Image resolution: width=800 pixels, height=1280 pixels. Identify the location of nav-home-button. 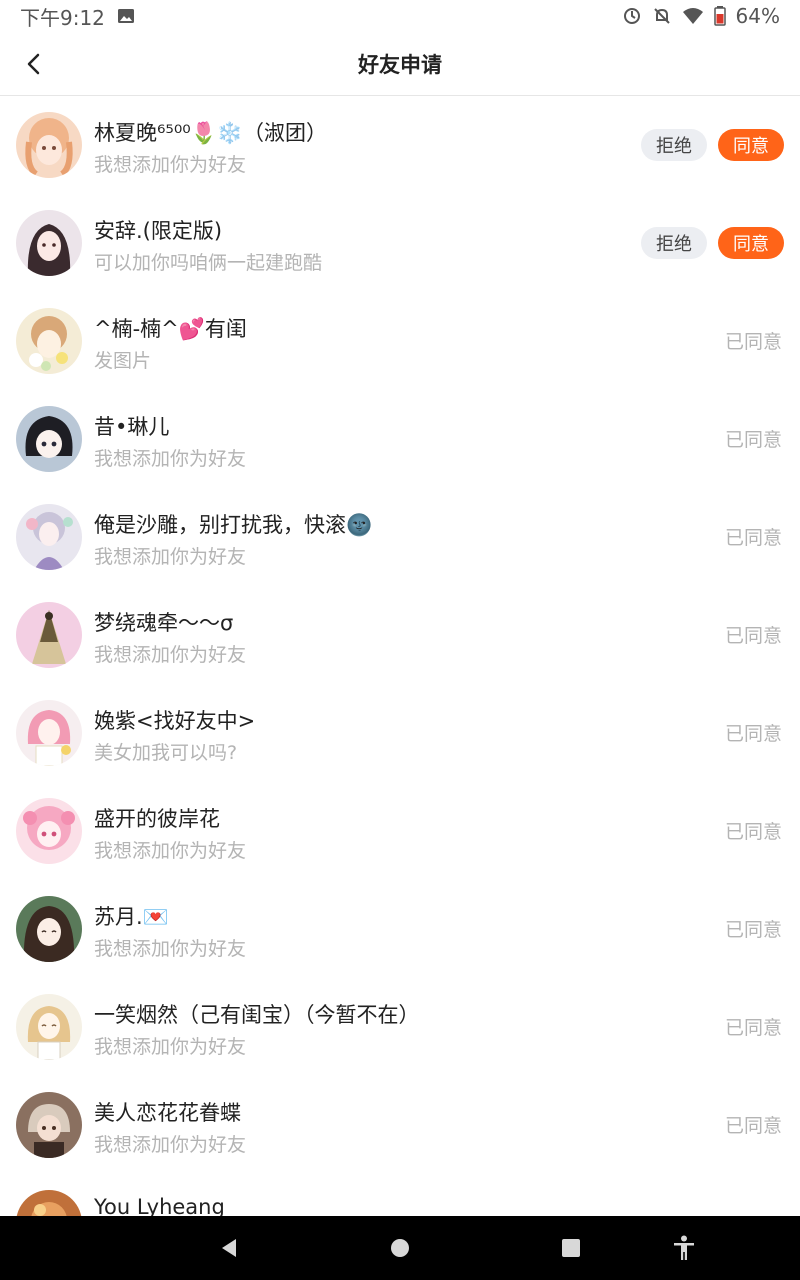
(400, 1248).